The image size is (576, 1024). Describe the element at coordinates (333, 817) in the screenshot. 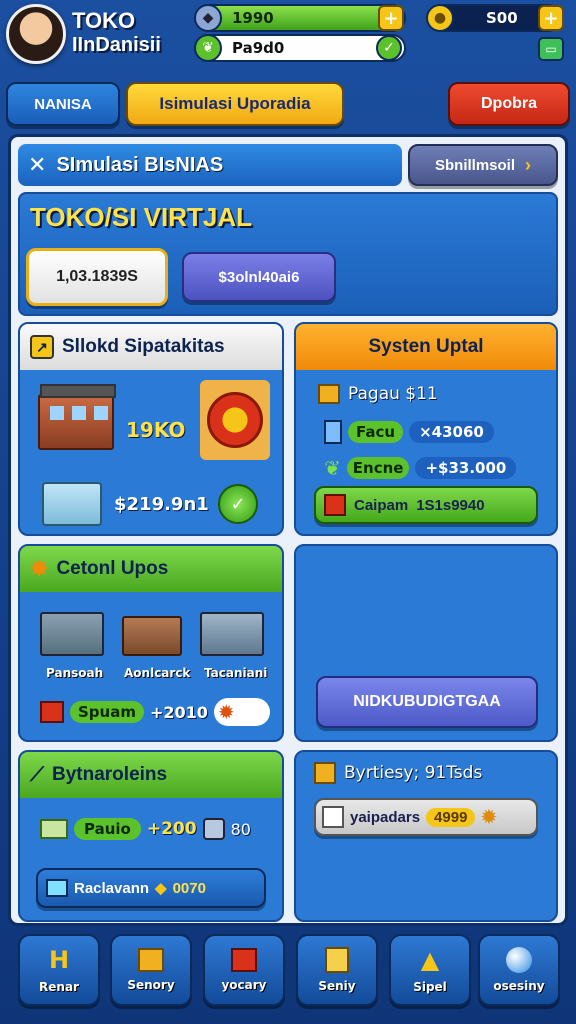

I see `cube-icon` at that location.